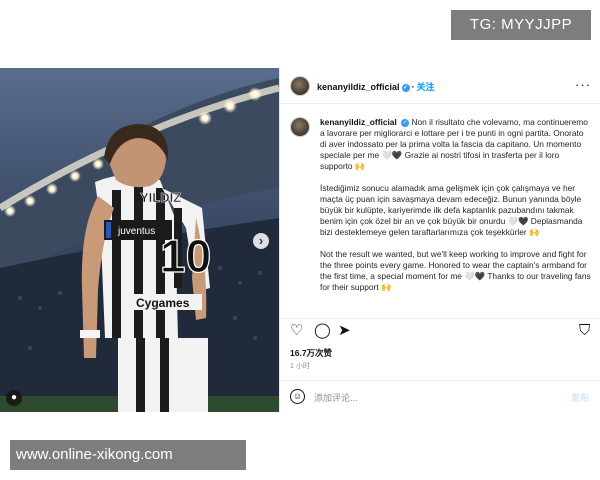 This screenshot has width=600, height=480. What do you see at coordinates (185, 256) in the screenshot?
I see `jersey-number: 10` at bounding box center [185, 256].